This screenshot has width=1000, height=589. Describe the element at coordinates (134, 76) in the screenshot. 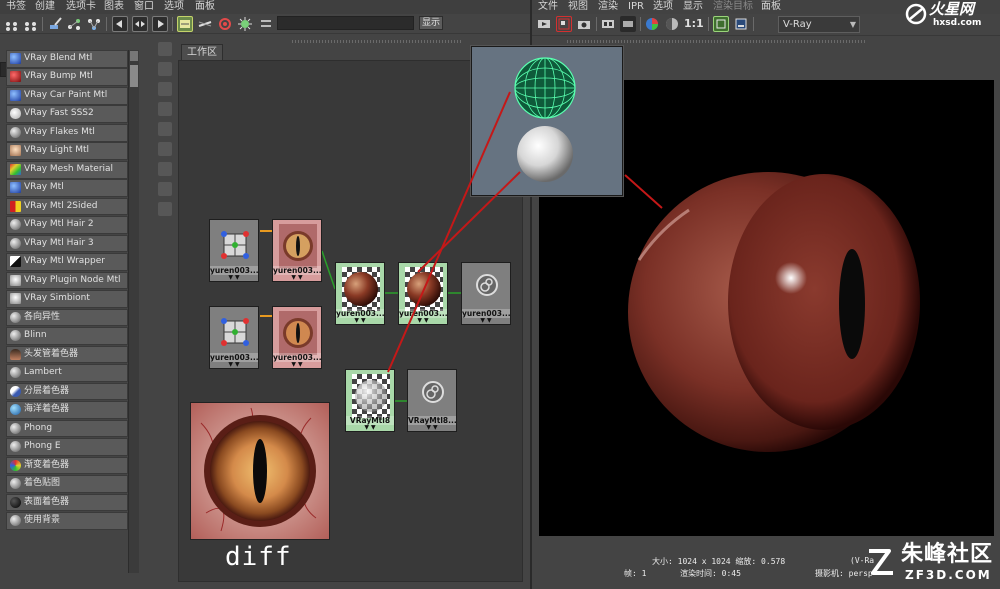

I see `scrollbar-thumb` at that location.